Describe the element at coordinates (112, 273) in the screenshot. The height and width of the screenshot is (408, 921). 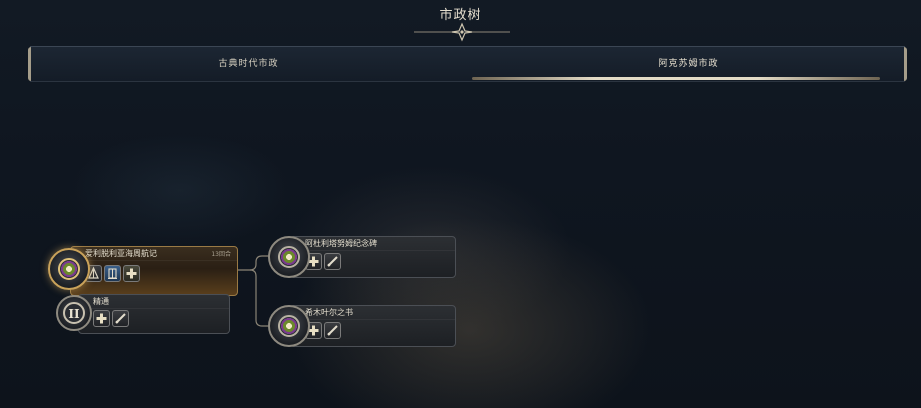
I see `building-icon` at that location.